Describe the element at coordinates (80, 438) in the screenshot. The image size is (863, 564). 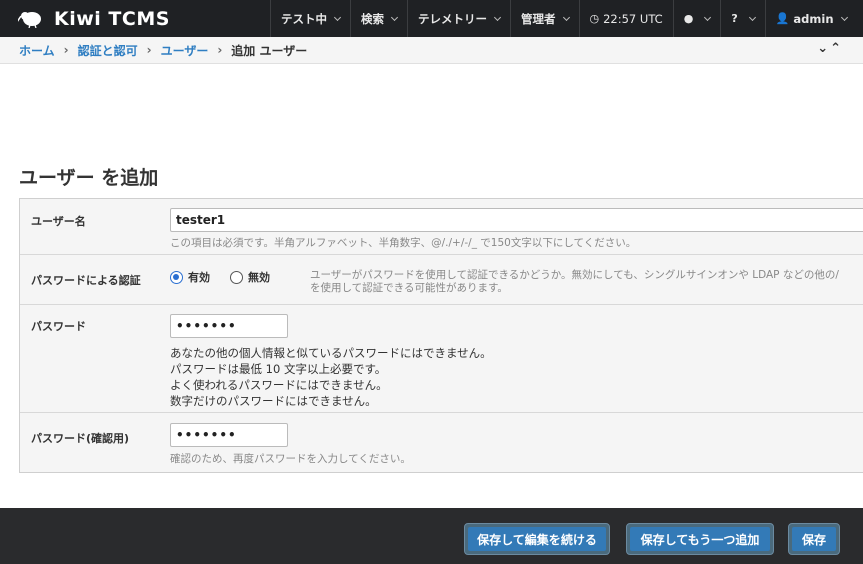
I see `password-confirm-label: パスワード(確認用)` at that location.